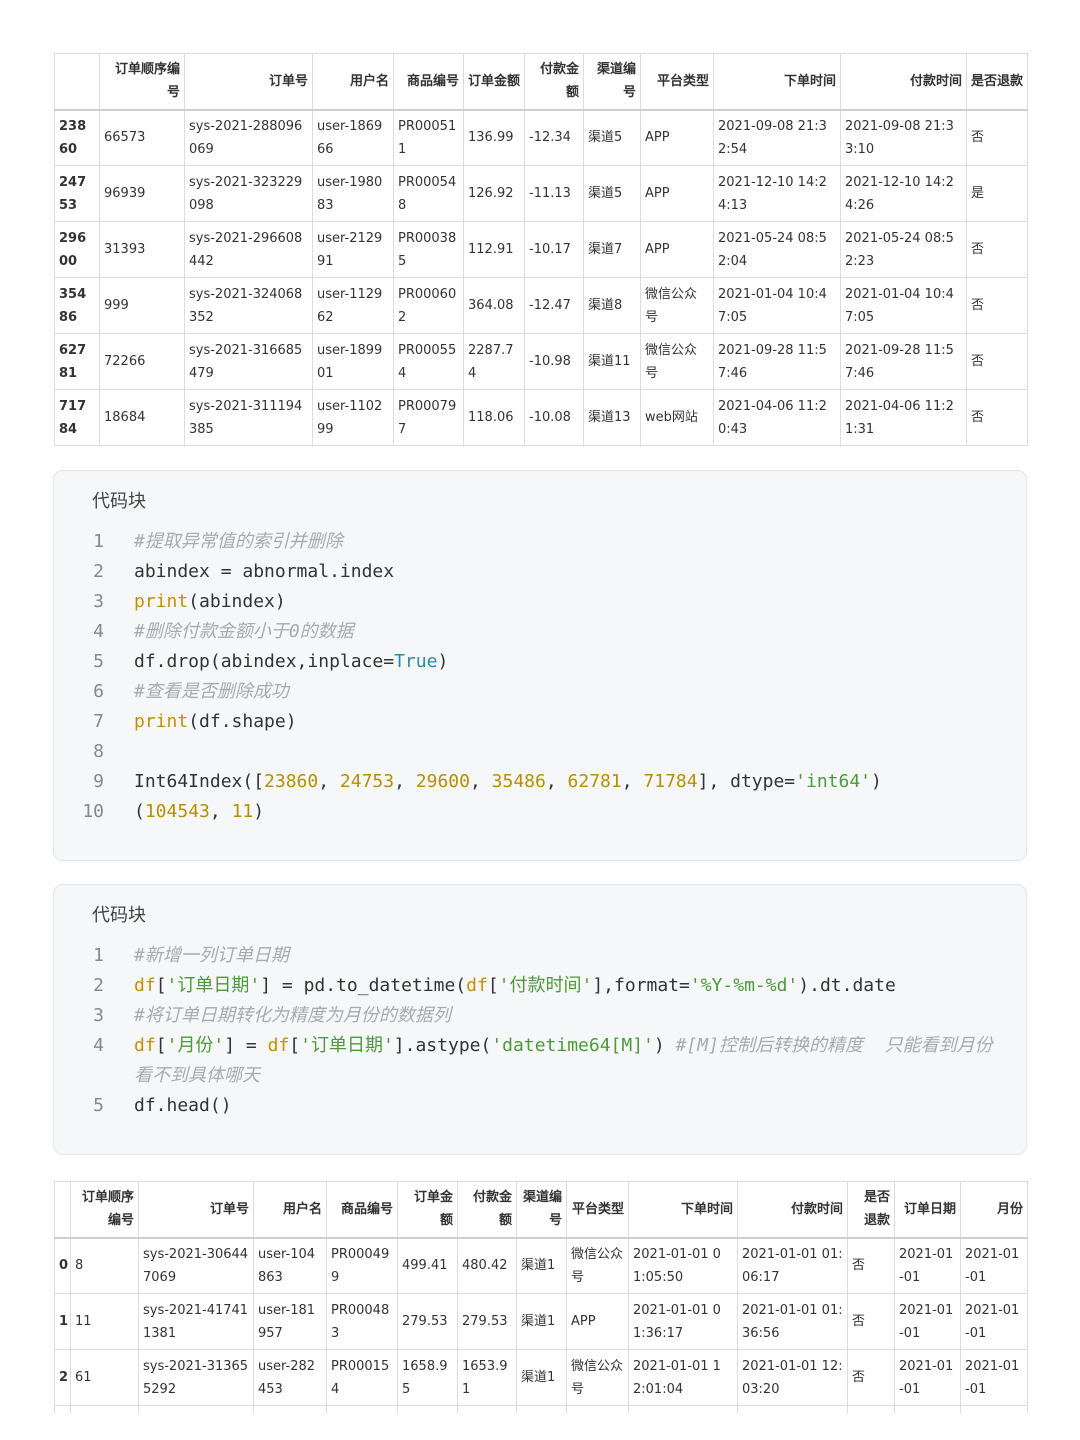  Describe the element at coordinates (142, 305) in the screenshot. I see `table-cell: 999` at that location.